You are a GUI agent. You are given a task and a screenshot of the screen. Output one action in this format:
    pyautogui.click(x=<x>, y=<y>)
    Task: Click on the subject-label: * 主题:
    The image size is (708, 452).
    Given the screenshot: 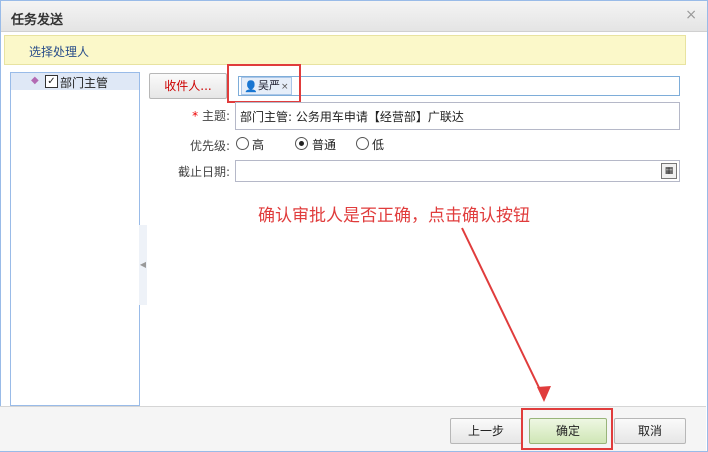 What is the action you would take?
    pyautogui.click(x=211, y=116)
    